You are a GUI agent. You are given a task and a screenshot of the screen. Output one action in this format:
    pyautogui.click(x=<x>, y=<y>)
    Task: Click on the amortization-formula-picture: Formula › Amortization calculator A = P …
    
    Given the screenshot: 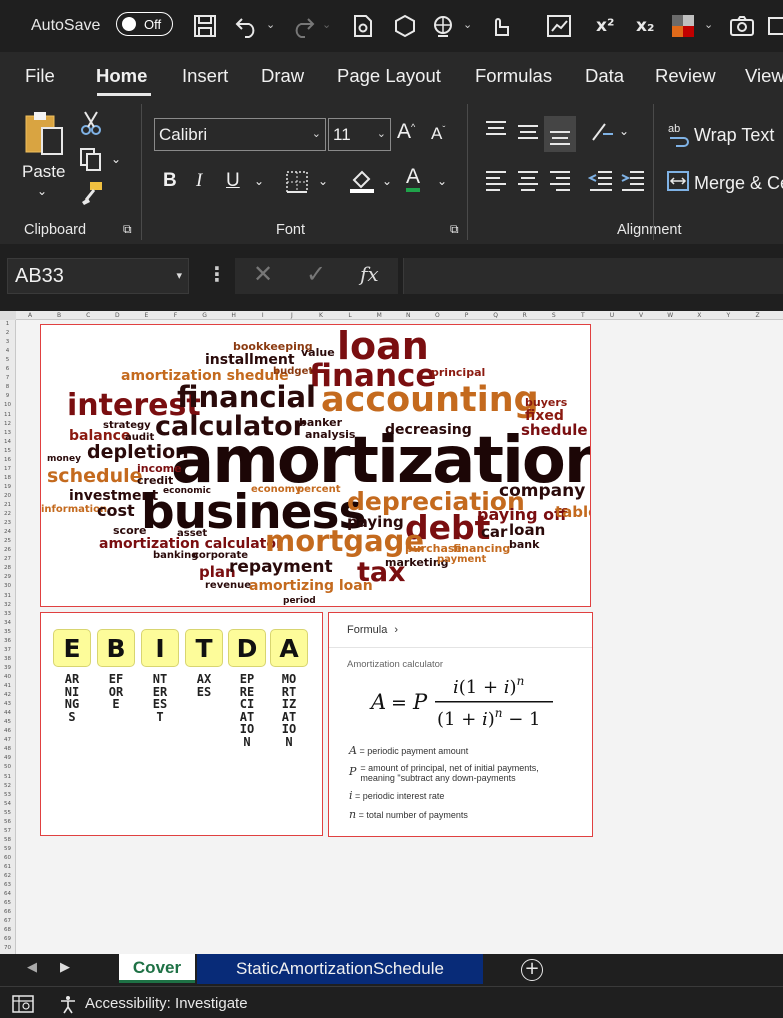 What is the action you would take?
    pyautogui.click(x=460, y=724)
    